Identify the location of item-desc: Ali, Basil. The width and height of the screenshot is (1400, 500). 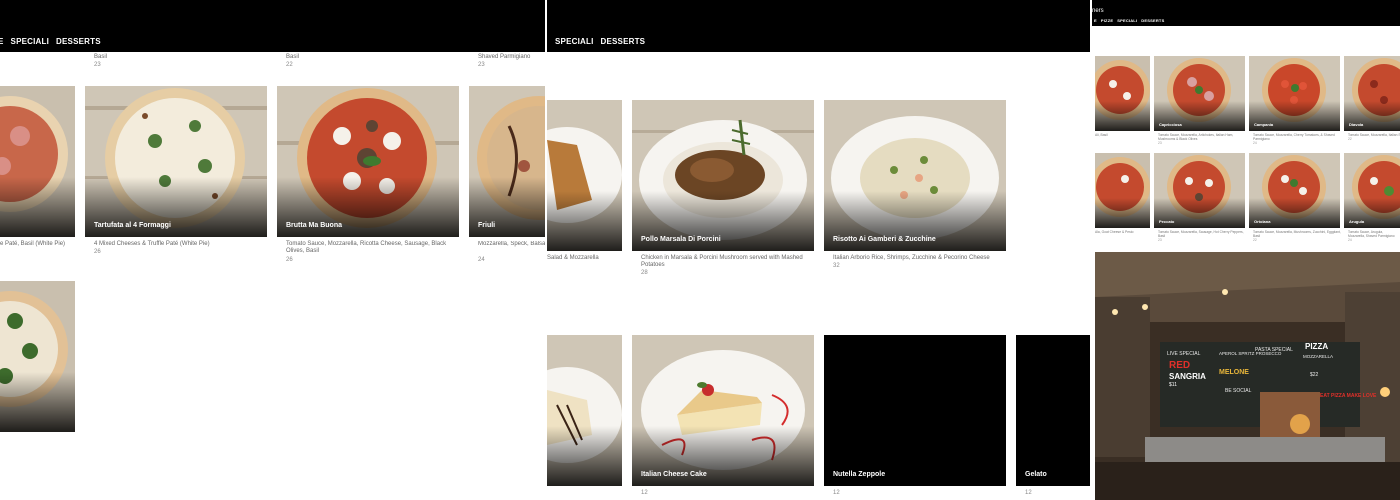
(1101, 135).